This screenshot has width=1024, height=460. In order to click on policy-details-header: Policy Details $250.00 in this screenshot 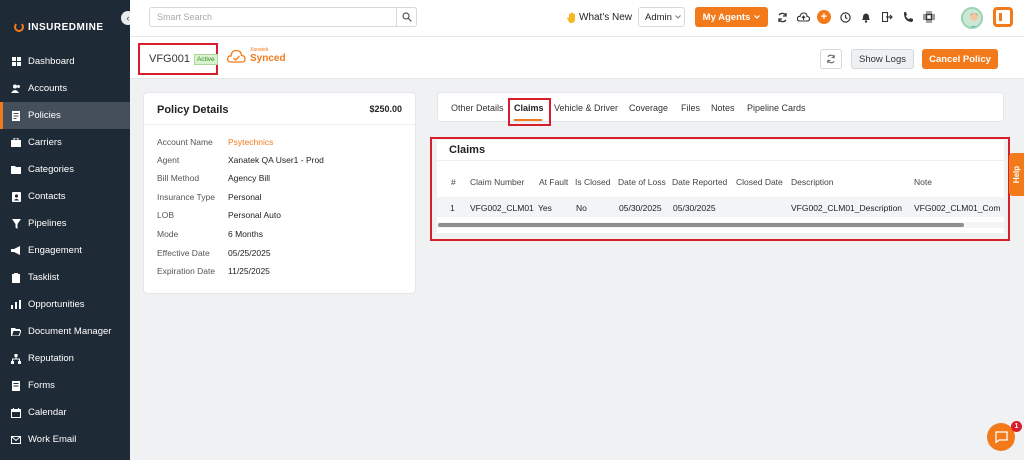, I will do `click(279, 109)`.